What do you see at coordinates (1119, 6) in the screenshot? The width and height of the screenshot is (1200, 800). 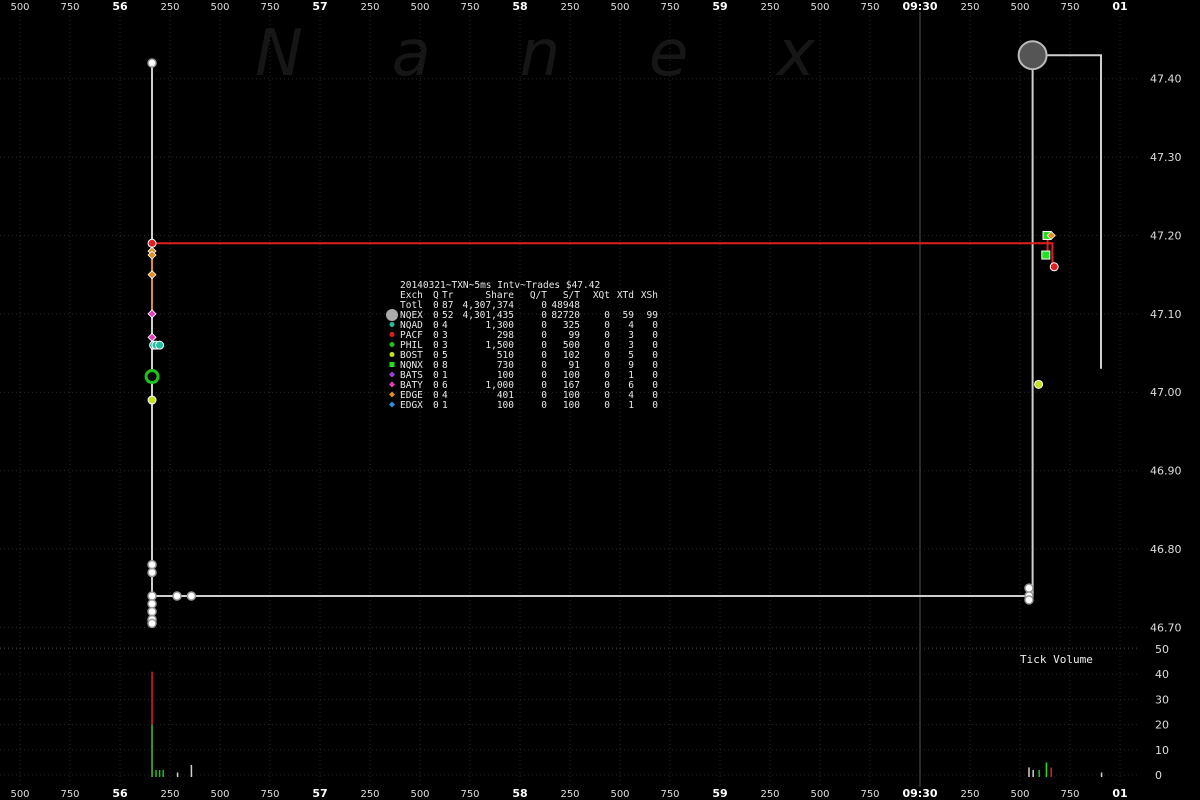 I see `x-tick-top: 01` at bounding box center [1119, 6].